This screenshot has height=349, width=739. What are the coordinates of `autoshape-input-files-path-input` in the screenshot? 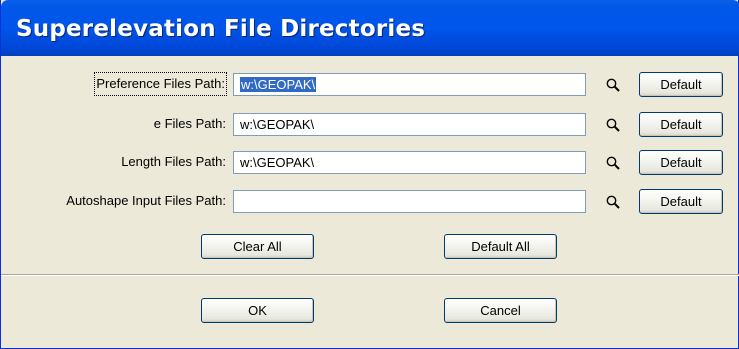 It's located at (409, 201).